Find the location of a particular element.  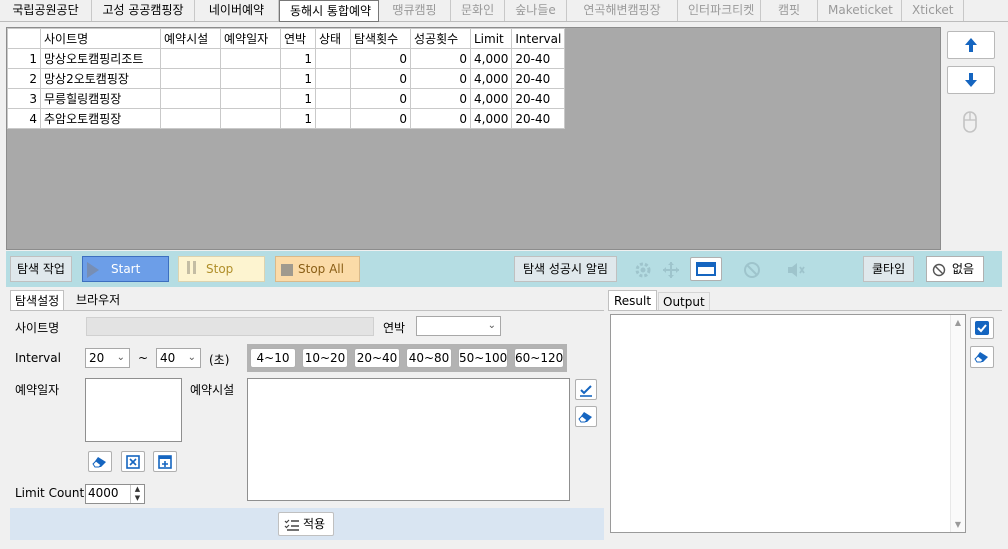

site-tab-6: 문화인 is located at coordinates (478, 10).